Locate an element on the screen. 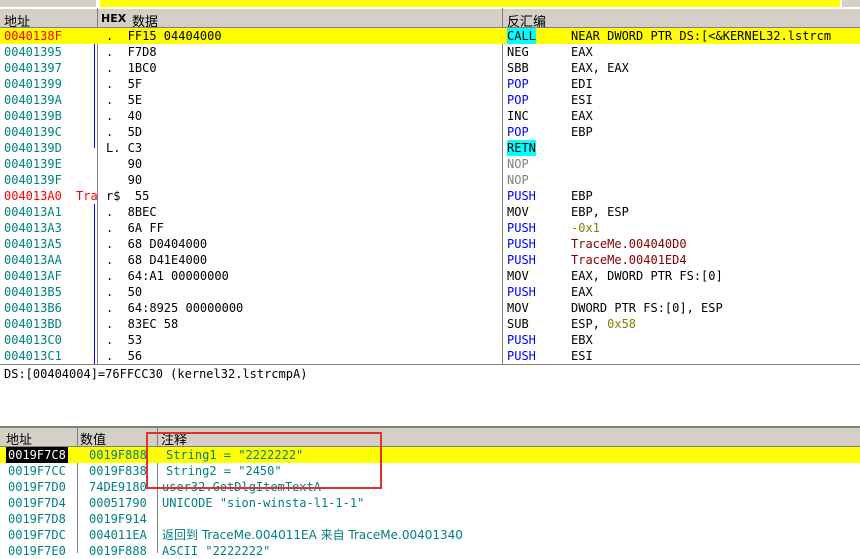 The image size is (860, 559). stack-address: 0019F7C8 is located at coordinates (37, 455).